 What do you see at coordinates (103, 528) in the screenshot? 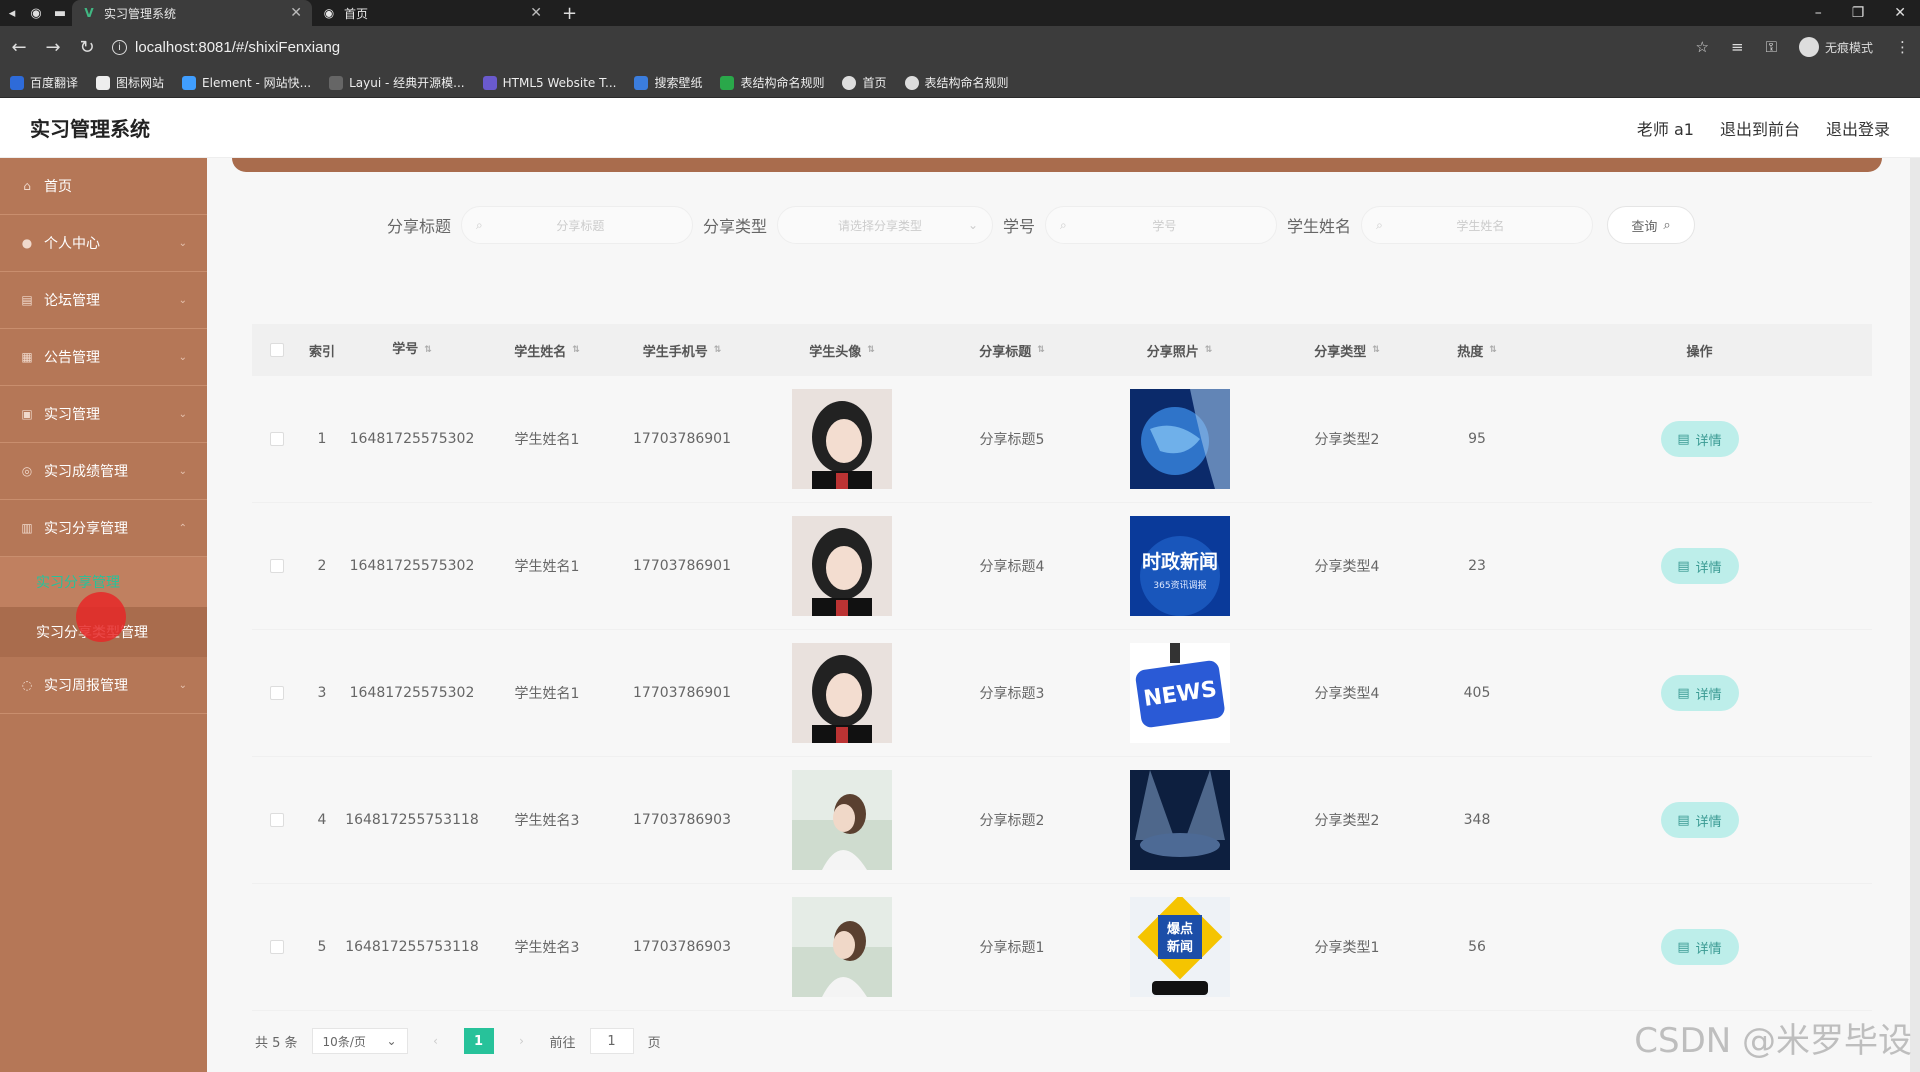
I see `sidebar-item-share: ▥ 实习分享管理 ⌃` at bounding box center [103, 528].